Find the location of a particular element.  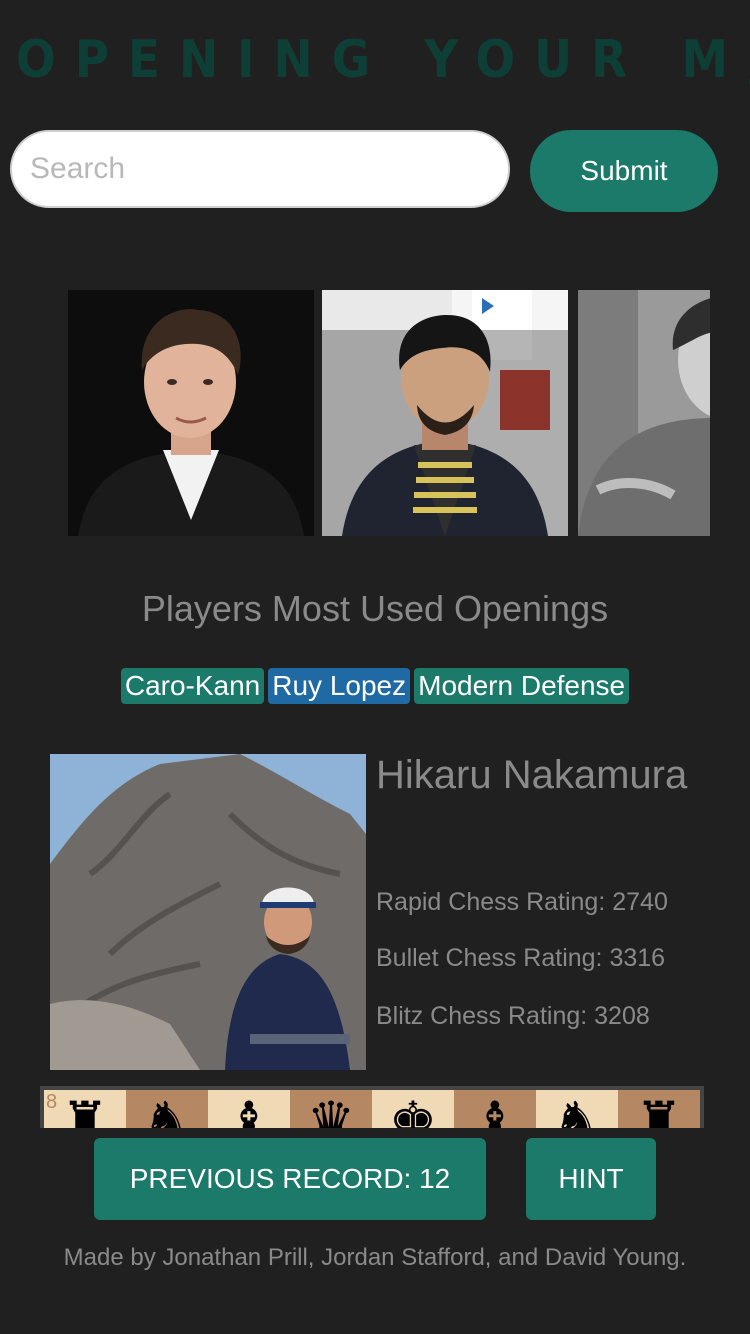

opening-tags: Caro-Kann Ruy Lopez Modern Defense is located at coordinates (375, 686).